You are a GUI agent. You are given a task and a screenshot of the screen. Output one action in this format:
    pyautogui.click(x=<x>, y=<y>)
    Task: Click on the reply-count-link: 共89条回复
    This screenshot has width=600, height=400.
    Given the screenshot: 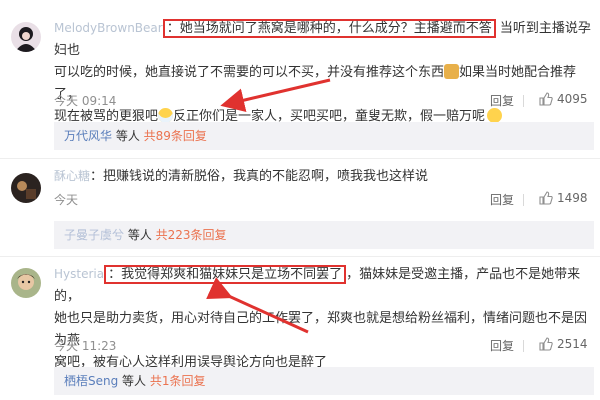 What is the action you would take?
    pyautogui.click(x=175, y=136)
    